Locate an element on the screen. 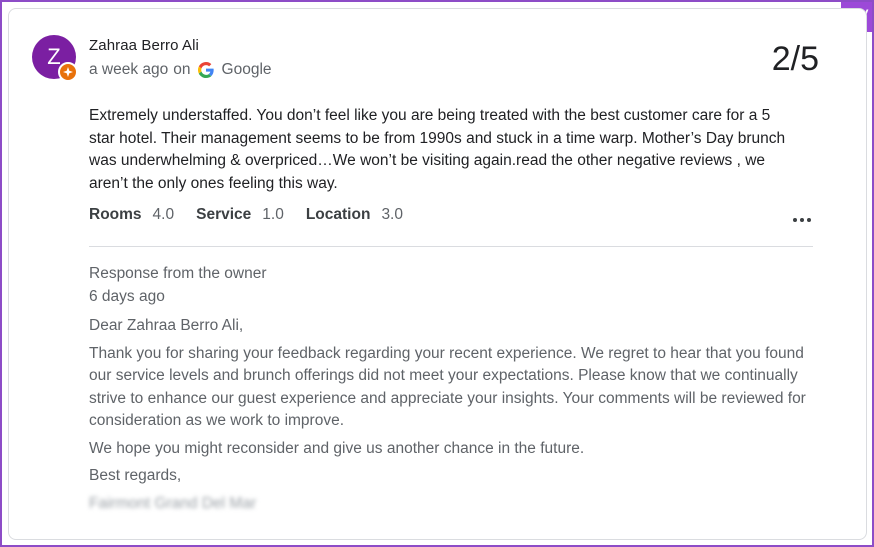 This screenshot has width=874, height=547. local-guide-badge-icon is located at coordinates (68, 72).